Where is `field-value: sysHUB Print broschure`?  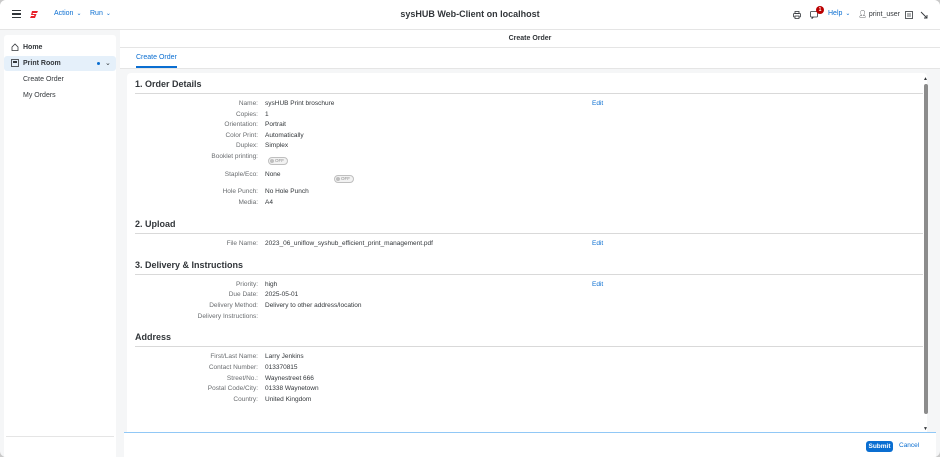
field-value: sysHUB Print broschure is located at coordinates (300, 103).